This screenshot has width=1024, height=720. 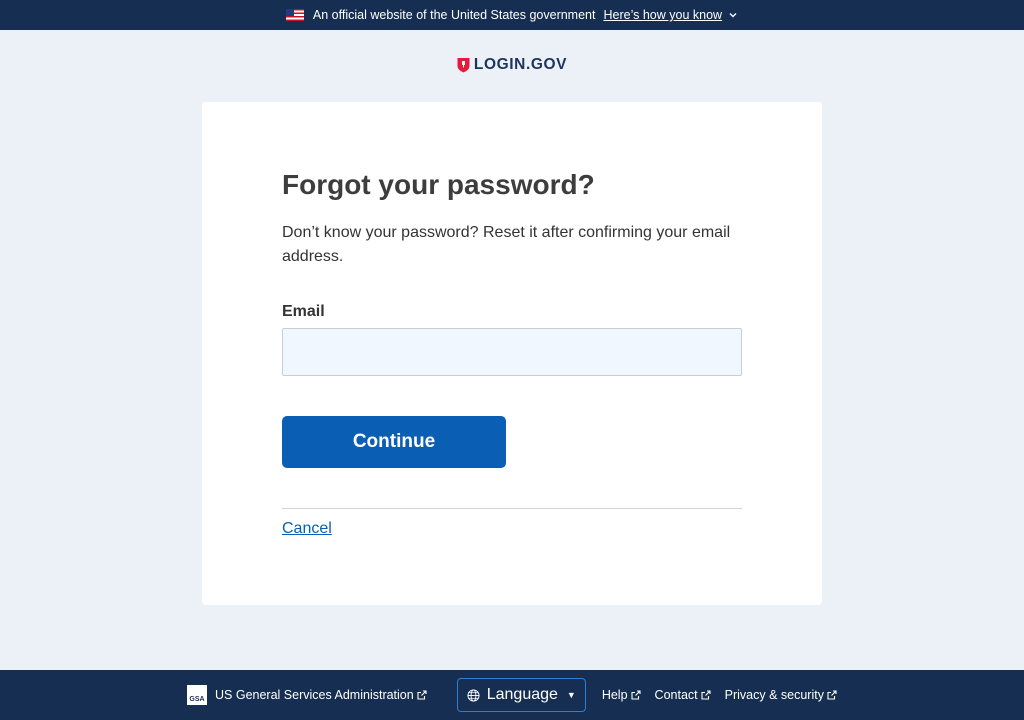 I want to click on privacy-security-link-label: Privacy & security, so click(x=774, y=695).